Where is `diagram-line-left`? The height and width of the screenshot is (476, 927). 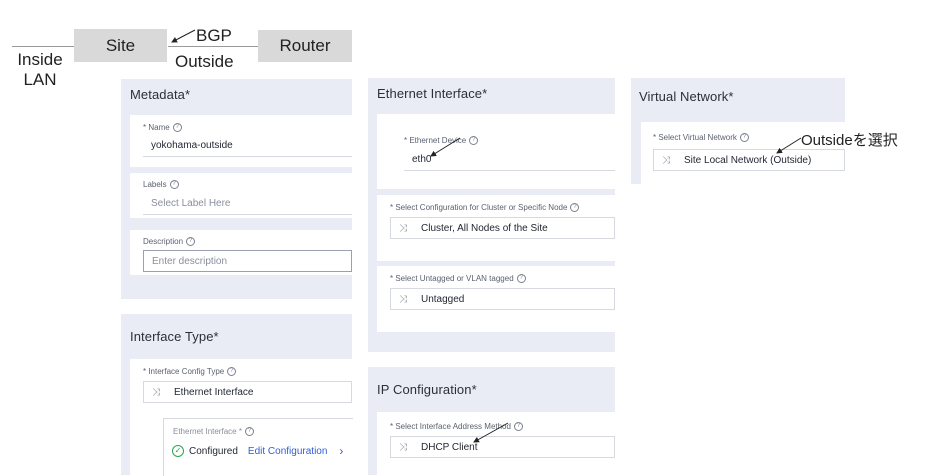 diagram-line-left is located at coordinates (43, 46).